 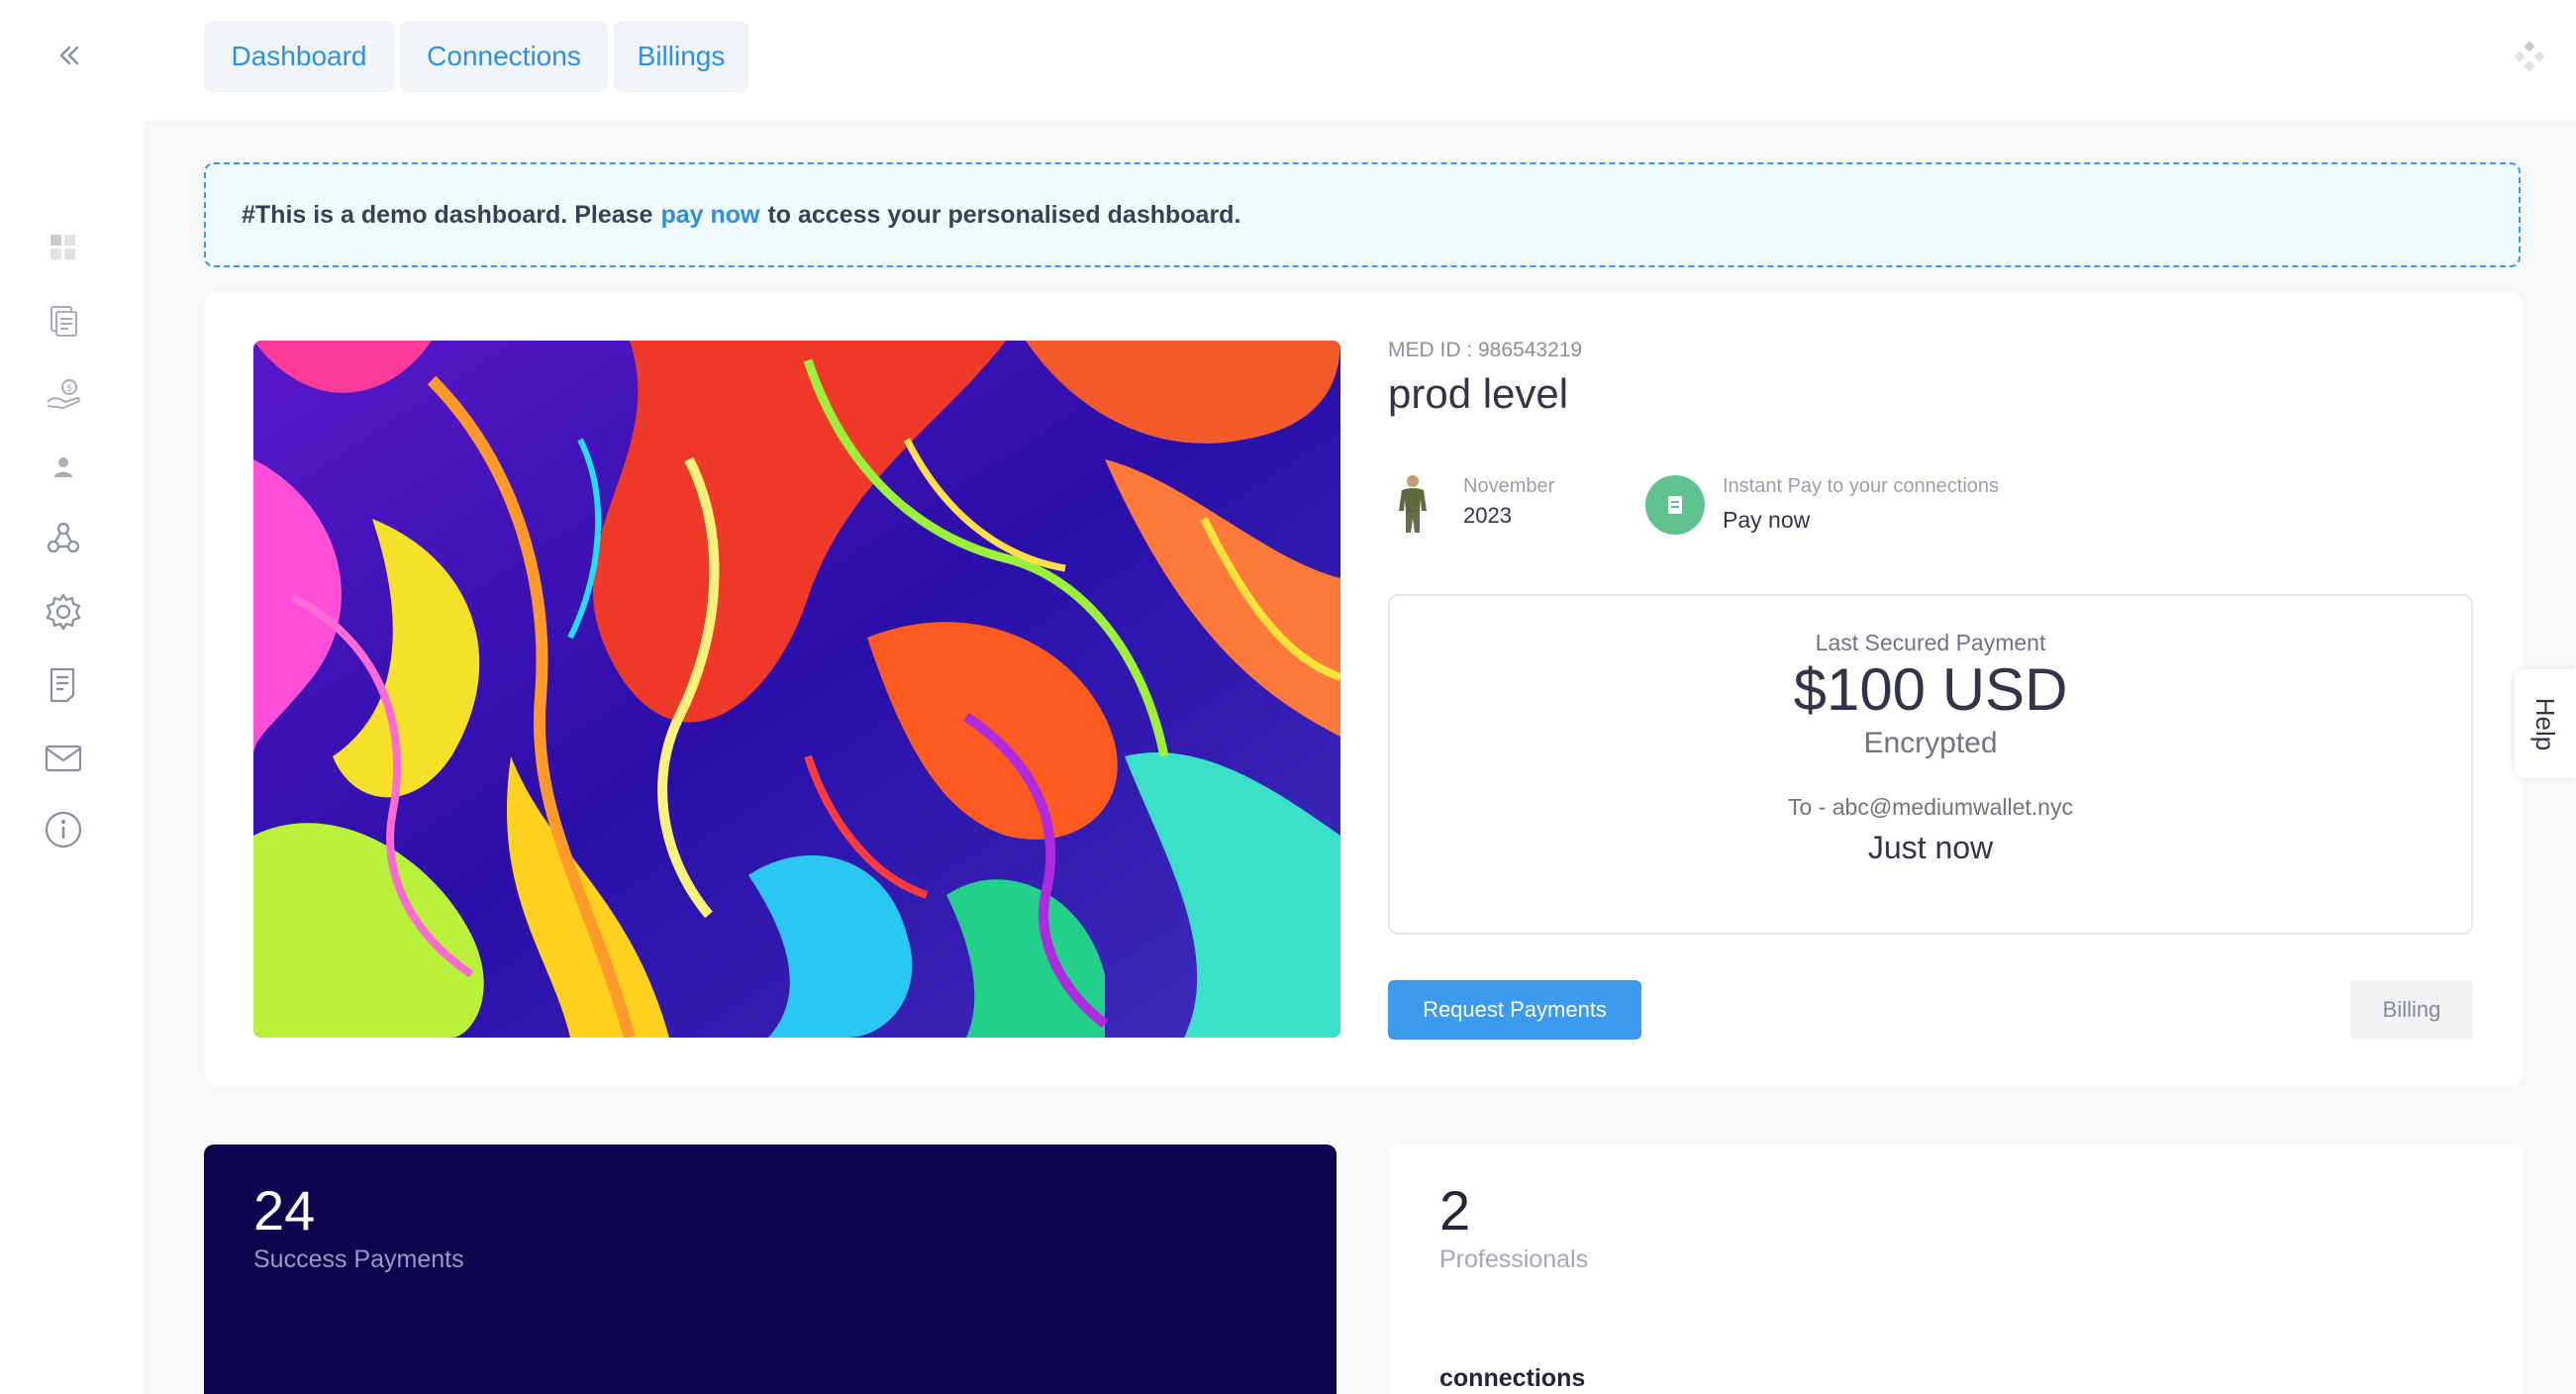 I want to click on last-payment-recipient: To - abc@mediumwallet.nyc, so click(x=1931, y=807).